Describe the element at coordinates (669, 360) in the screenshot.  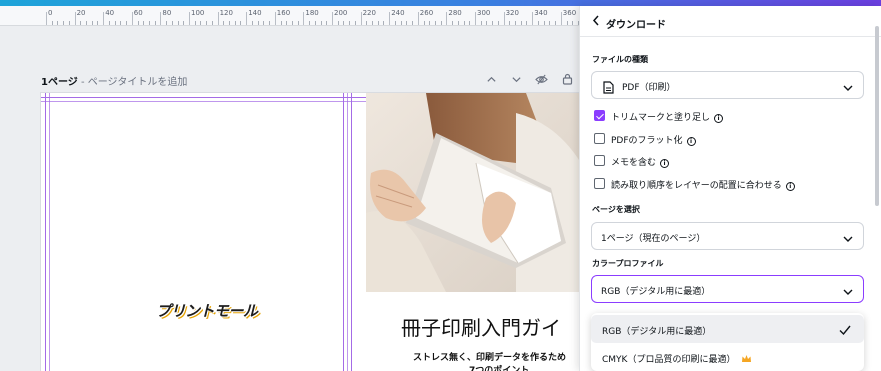
I see `cmyk-option-text: CMYK（プロ品質の印刷に最適）` at that location.